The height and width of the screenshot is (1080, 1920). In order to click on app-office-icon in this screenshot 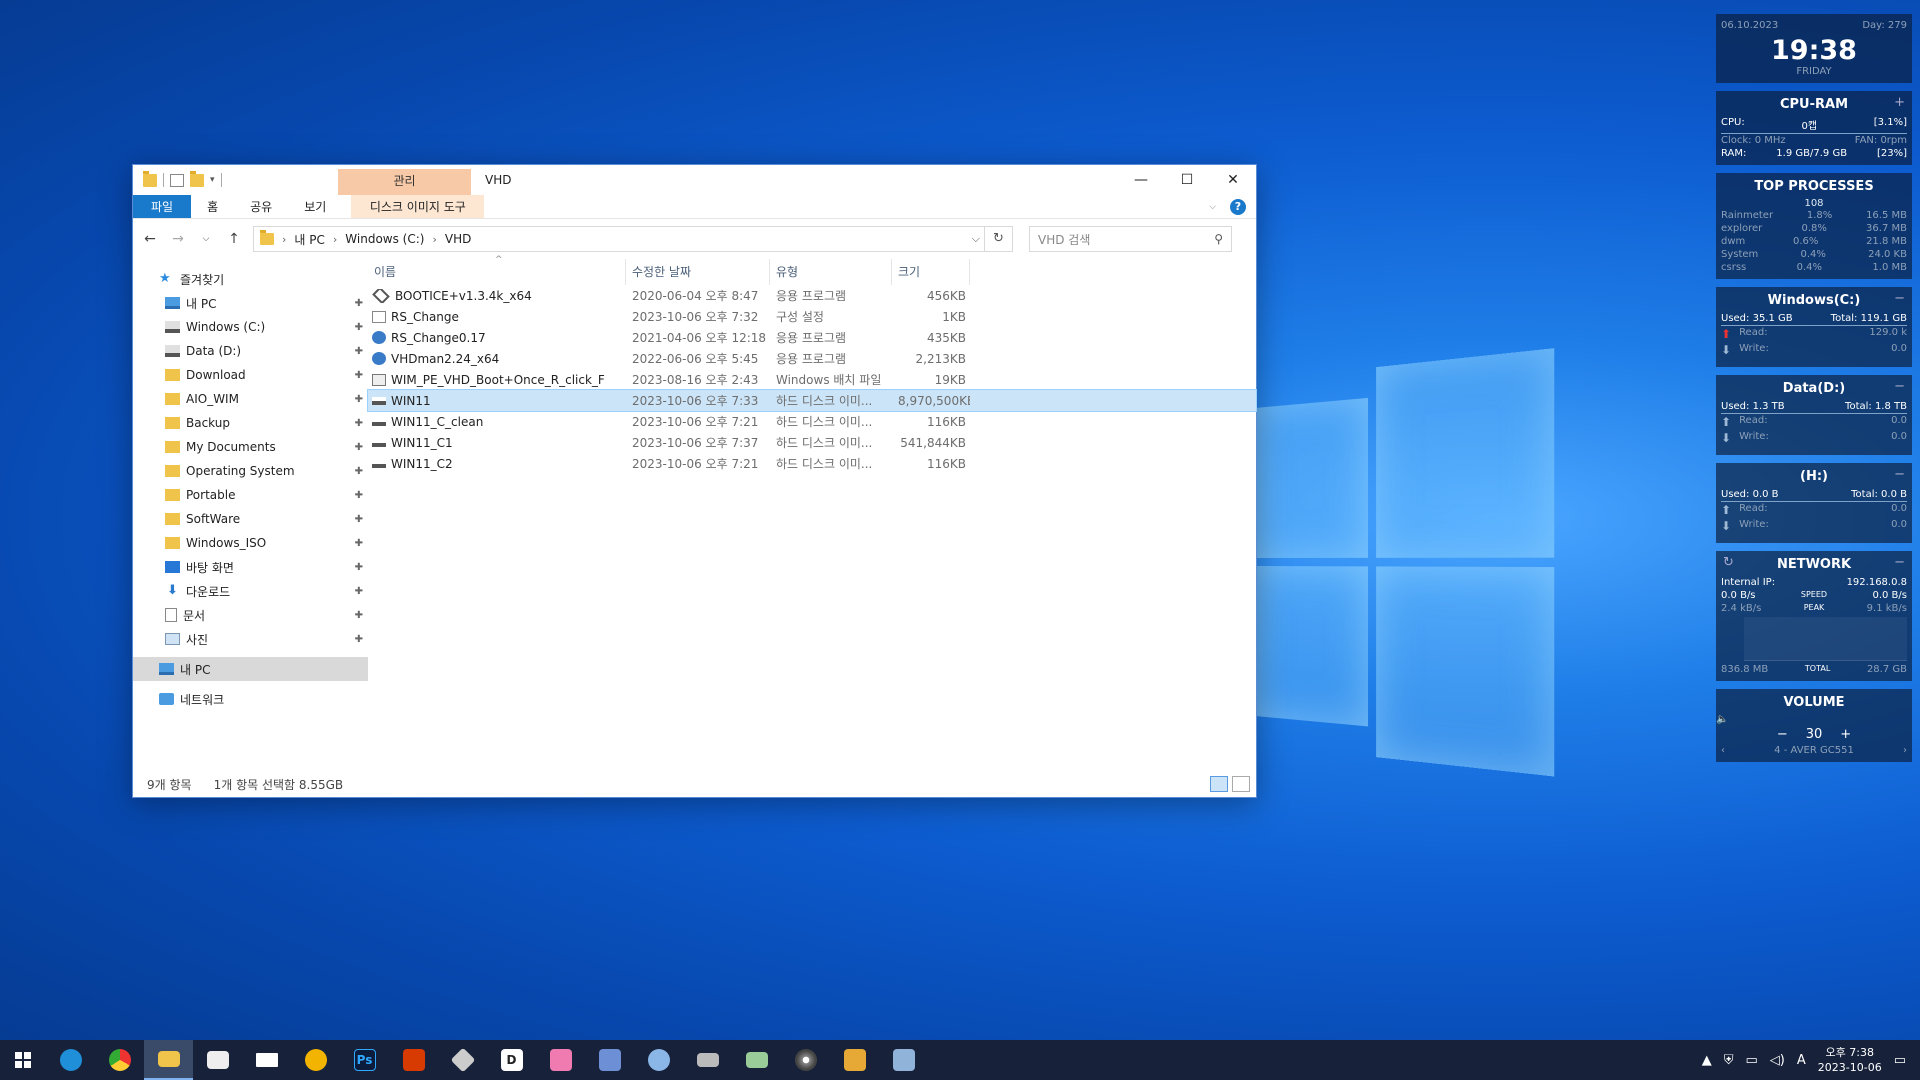, I will do `click(413, 1060)`.